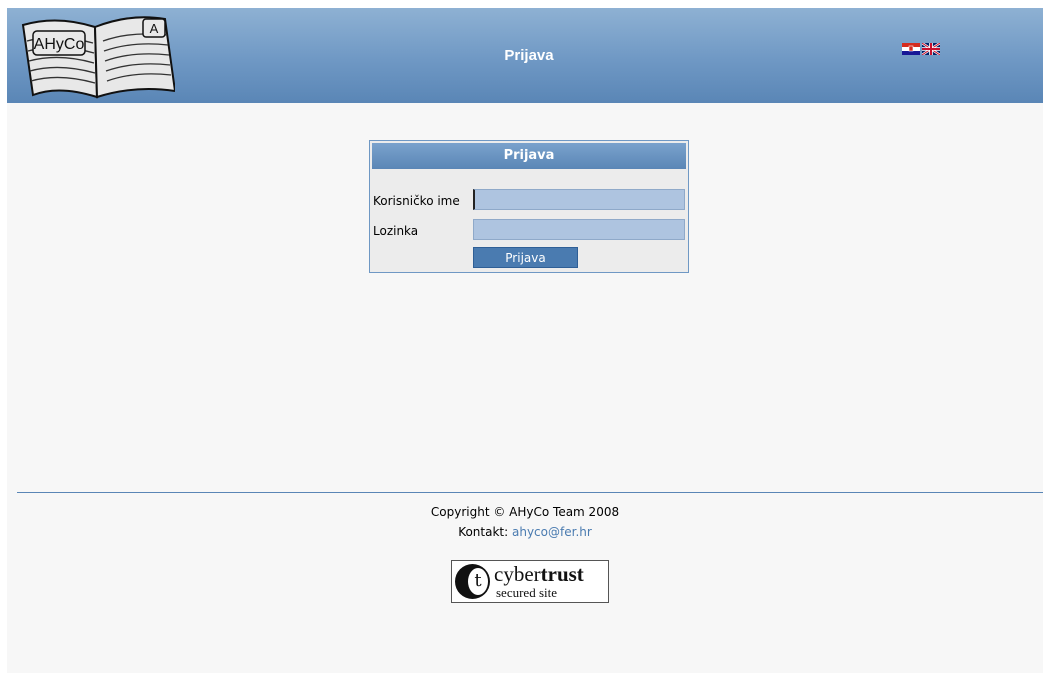 The width and height of the screenshot is (1043, 673). I want to click on login-button: Prijava, so click(525, 257).